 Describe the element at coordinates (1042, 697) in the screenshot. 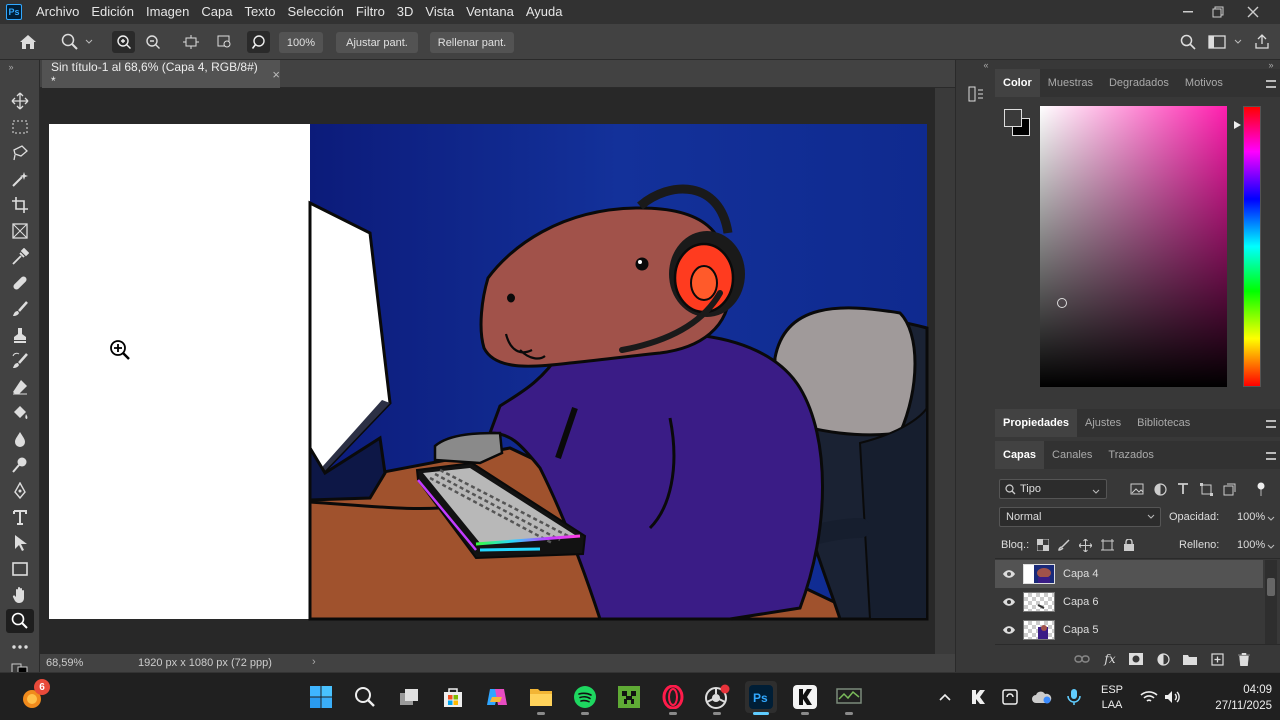

I see `onedrive-tray-icon` at that location.